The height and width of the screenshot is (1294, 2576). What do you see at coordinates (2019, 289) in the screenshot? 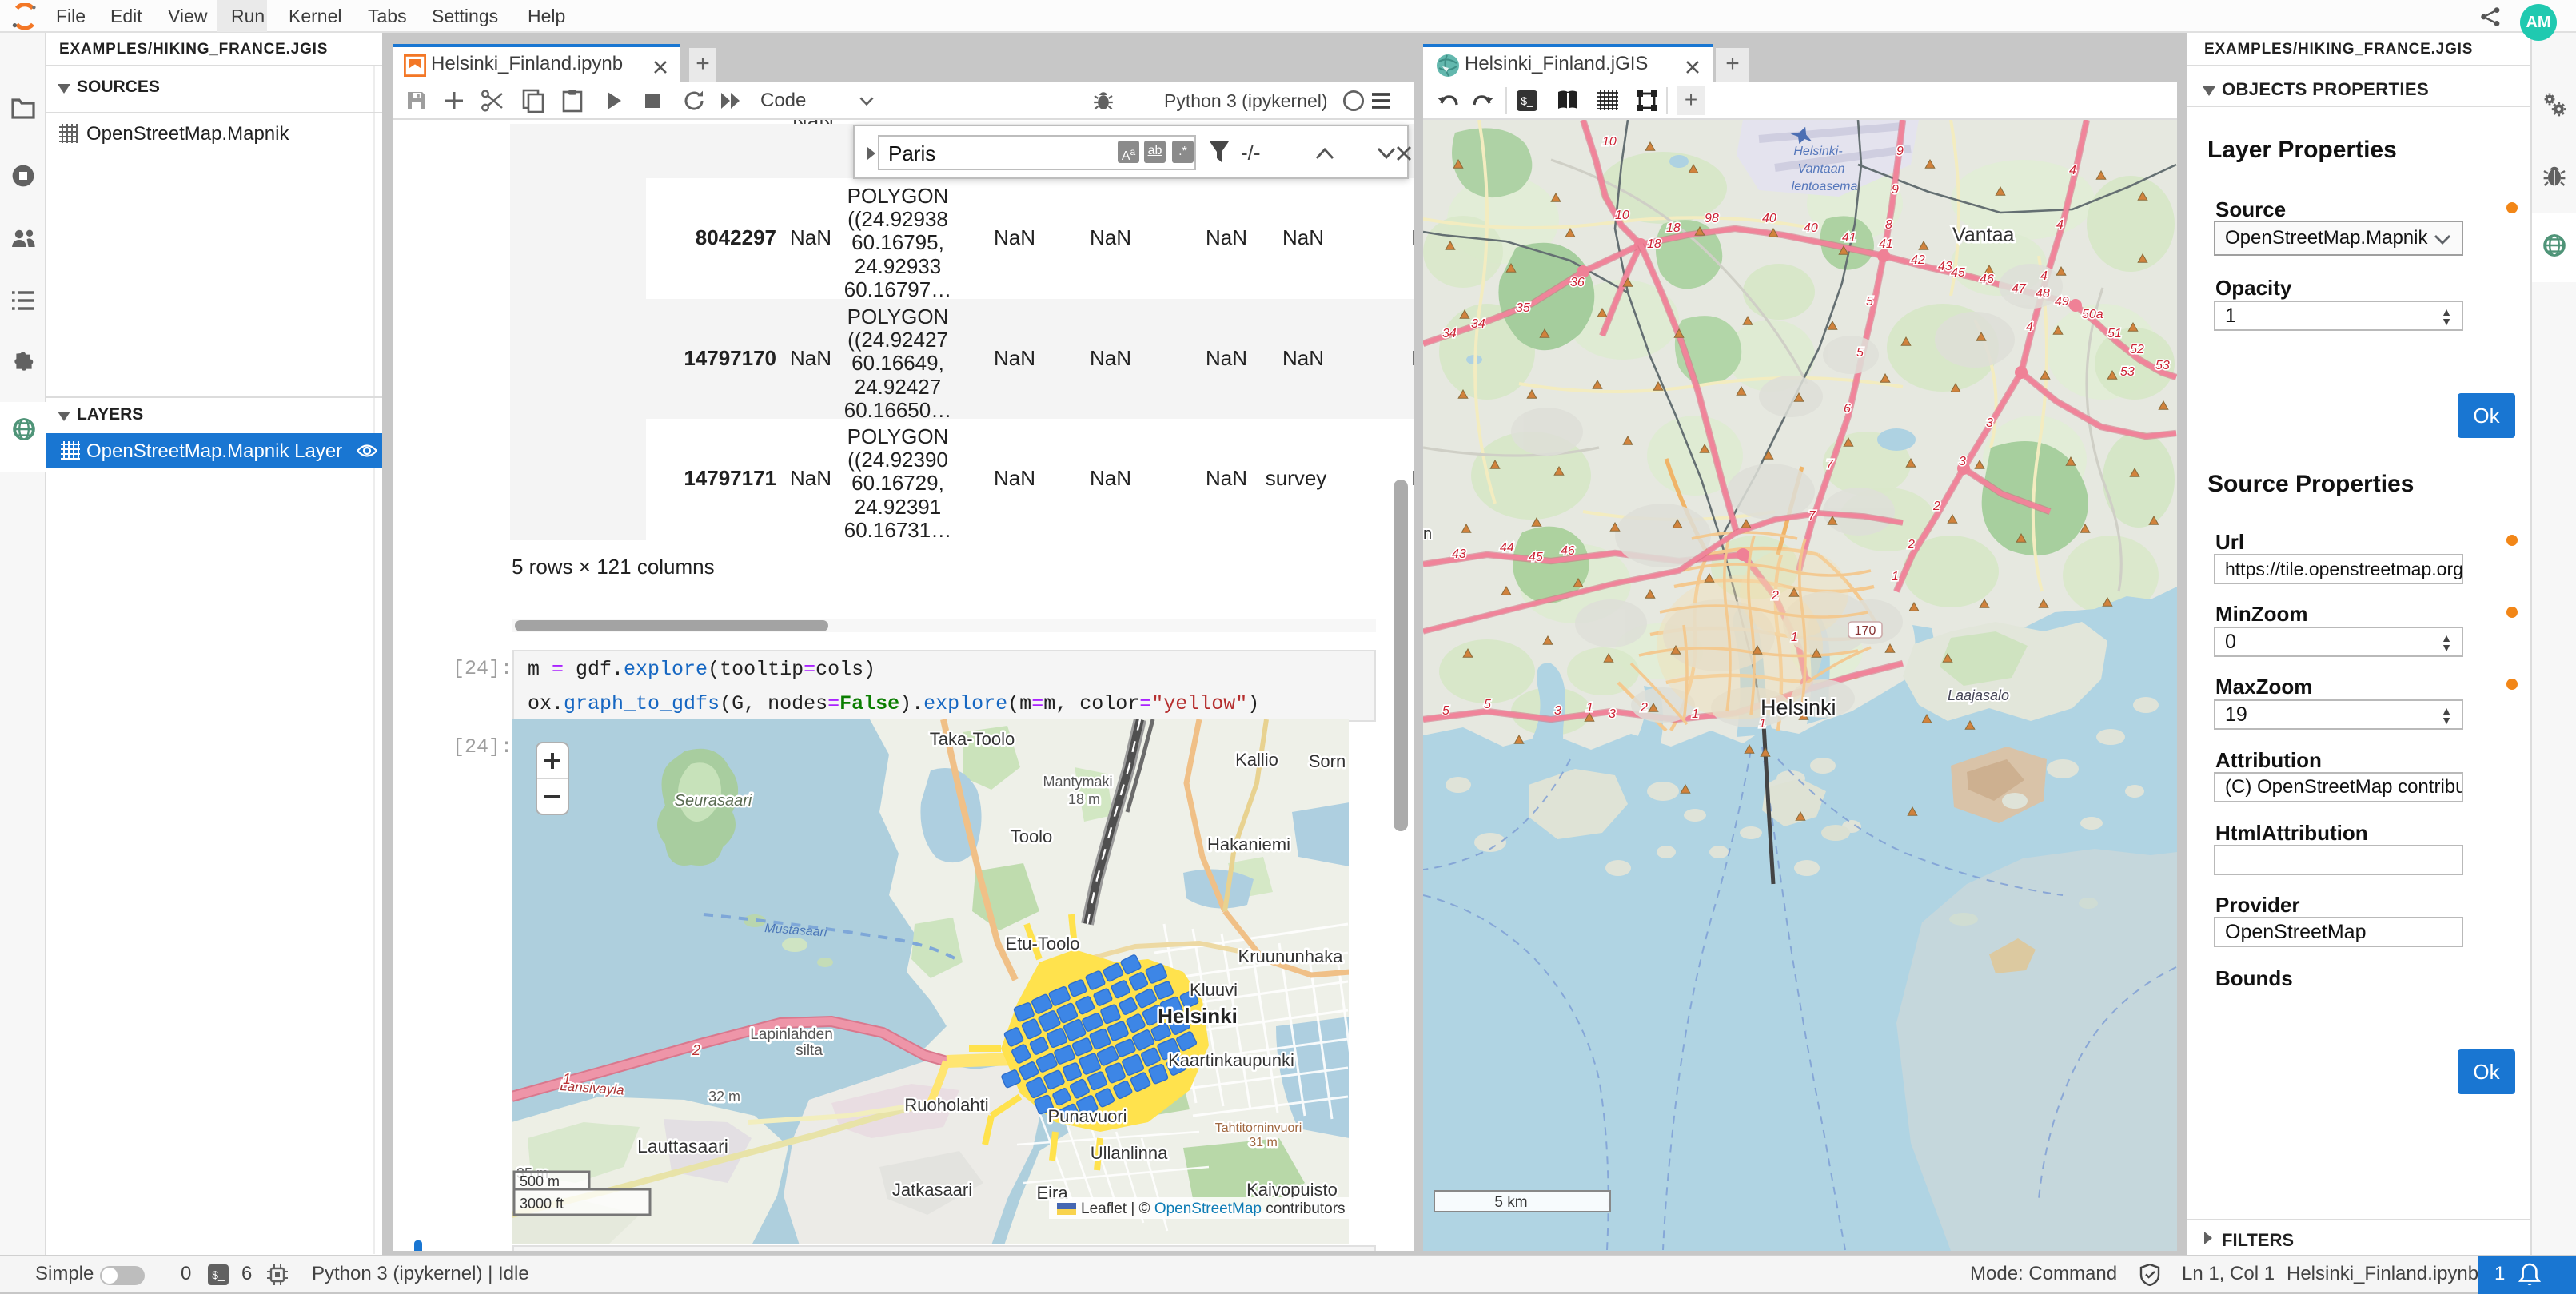
I see `svg-text: 47` at bounding box center [2019, 289].